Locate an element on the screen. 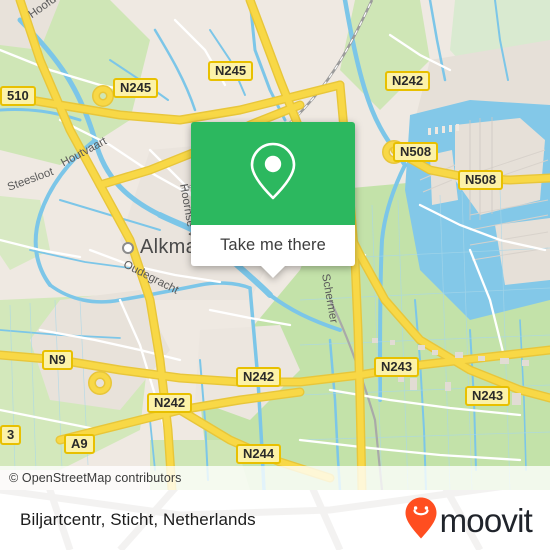 The height and width of the screenshot is (550, 550). moovit-wordmark: moovit is located at coordinates (486, 520).